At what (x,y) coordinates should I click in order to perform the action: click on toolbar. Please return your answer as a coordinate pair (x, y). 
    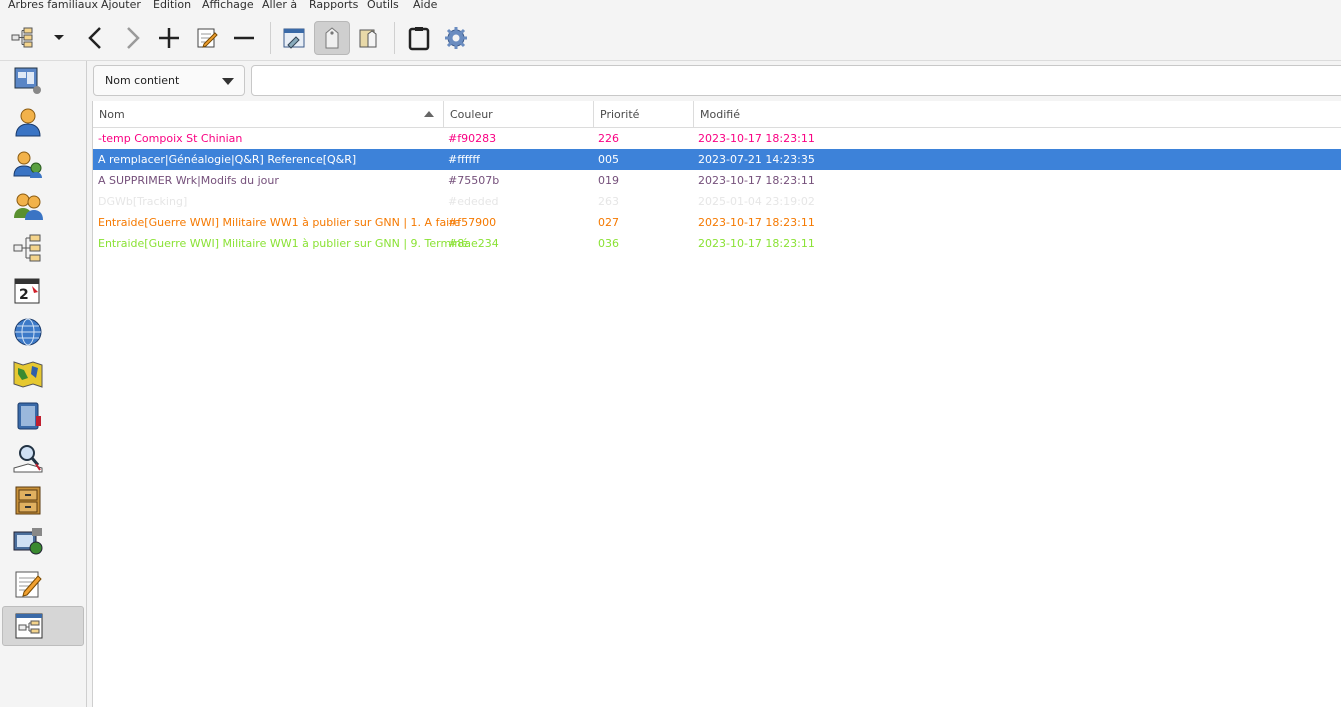
    Looking at the image, I should click on (670, 38).